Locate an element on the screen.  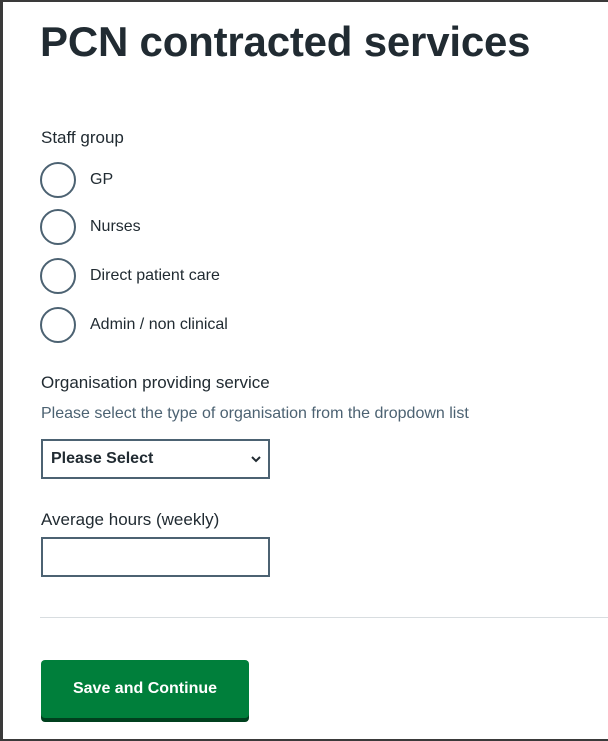
chevron-down-icon is located at coordinates (256, 459).